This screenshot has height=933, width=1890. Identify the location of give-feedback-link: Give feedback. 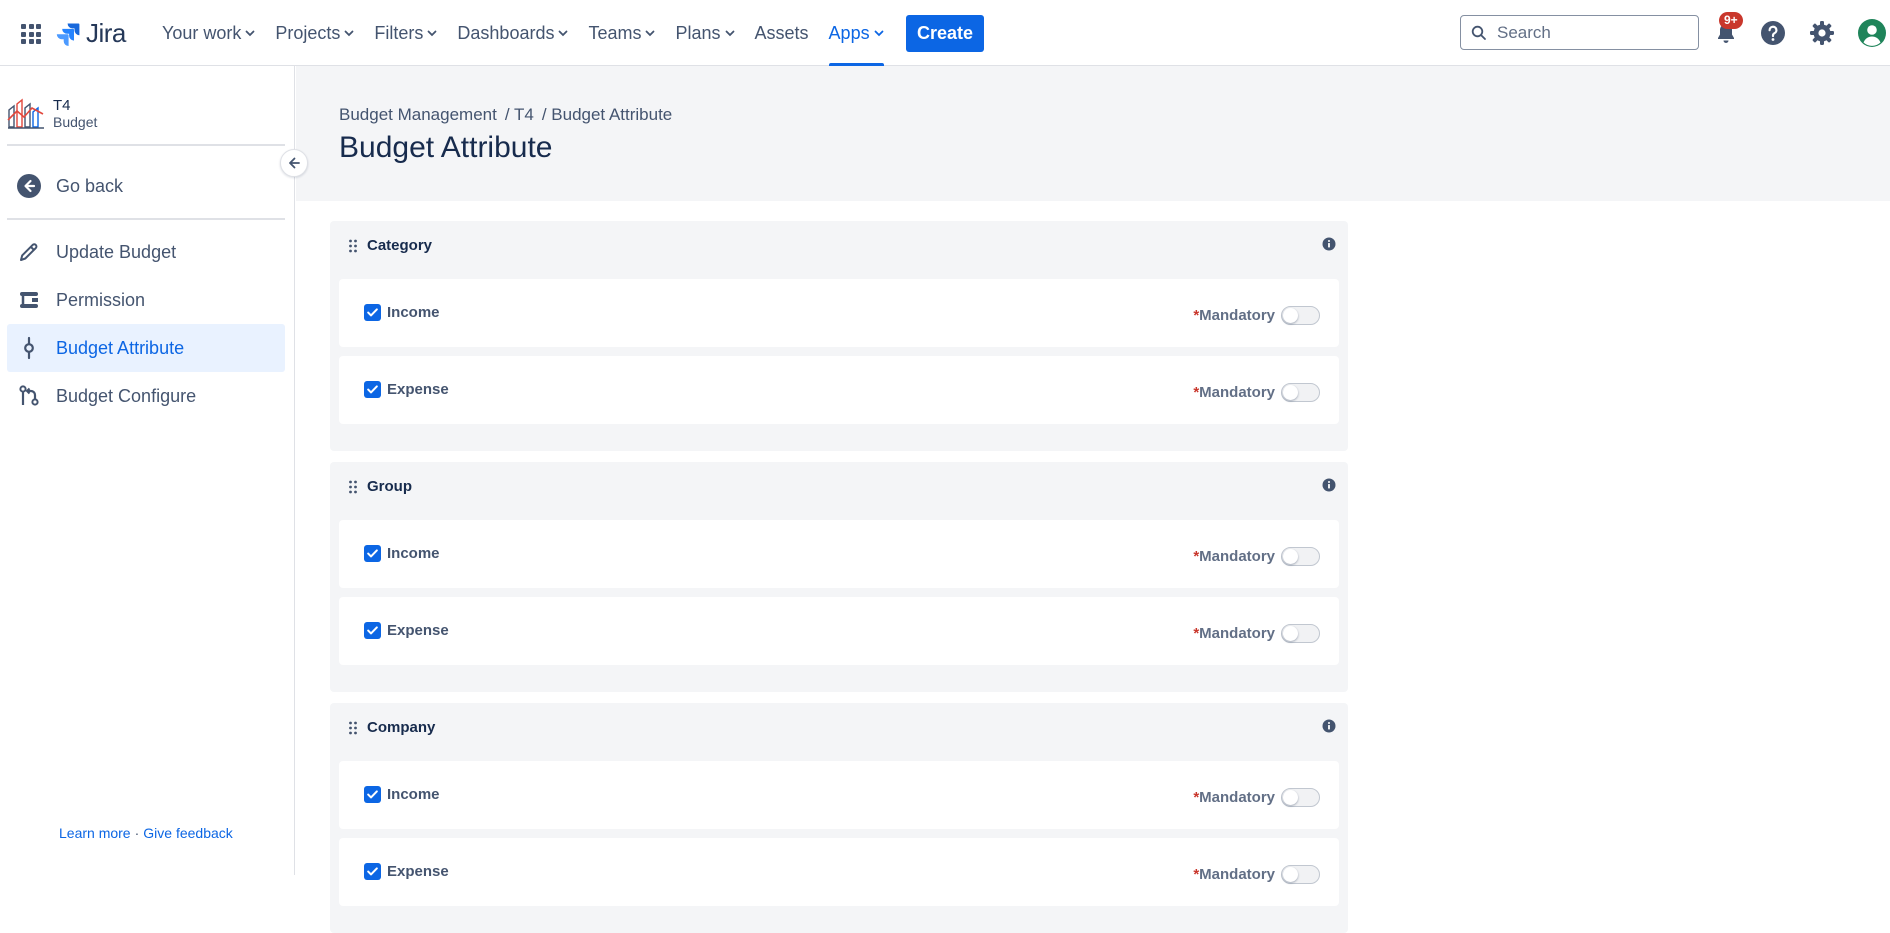
(188, 833).